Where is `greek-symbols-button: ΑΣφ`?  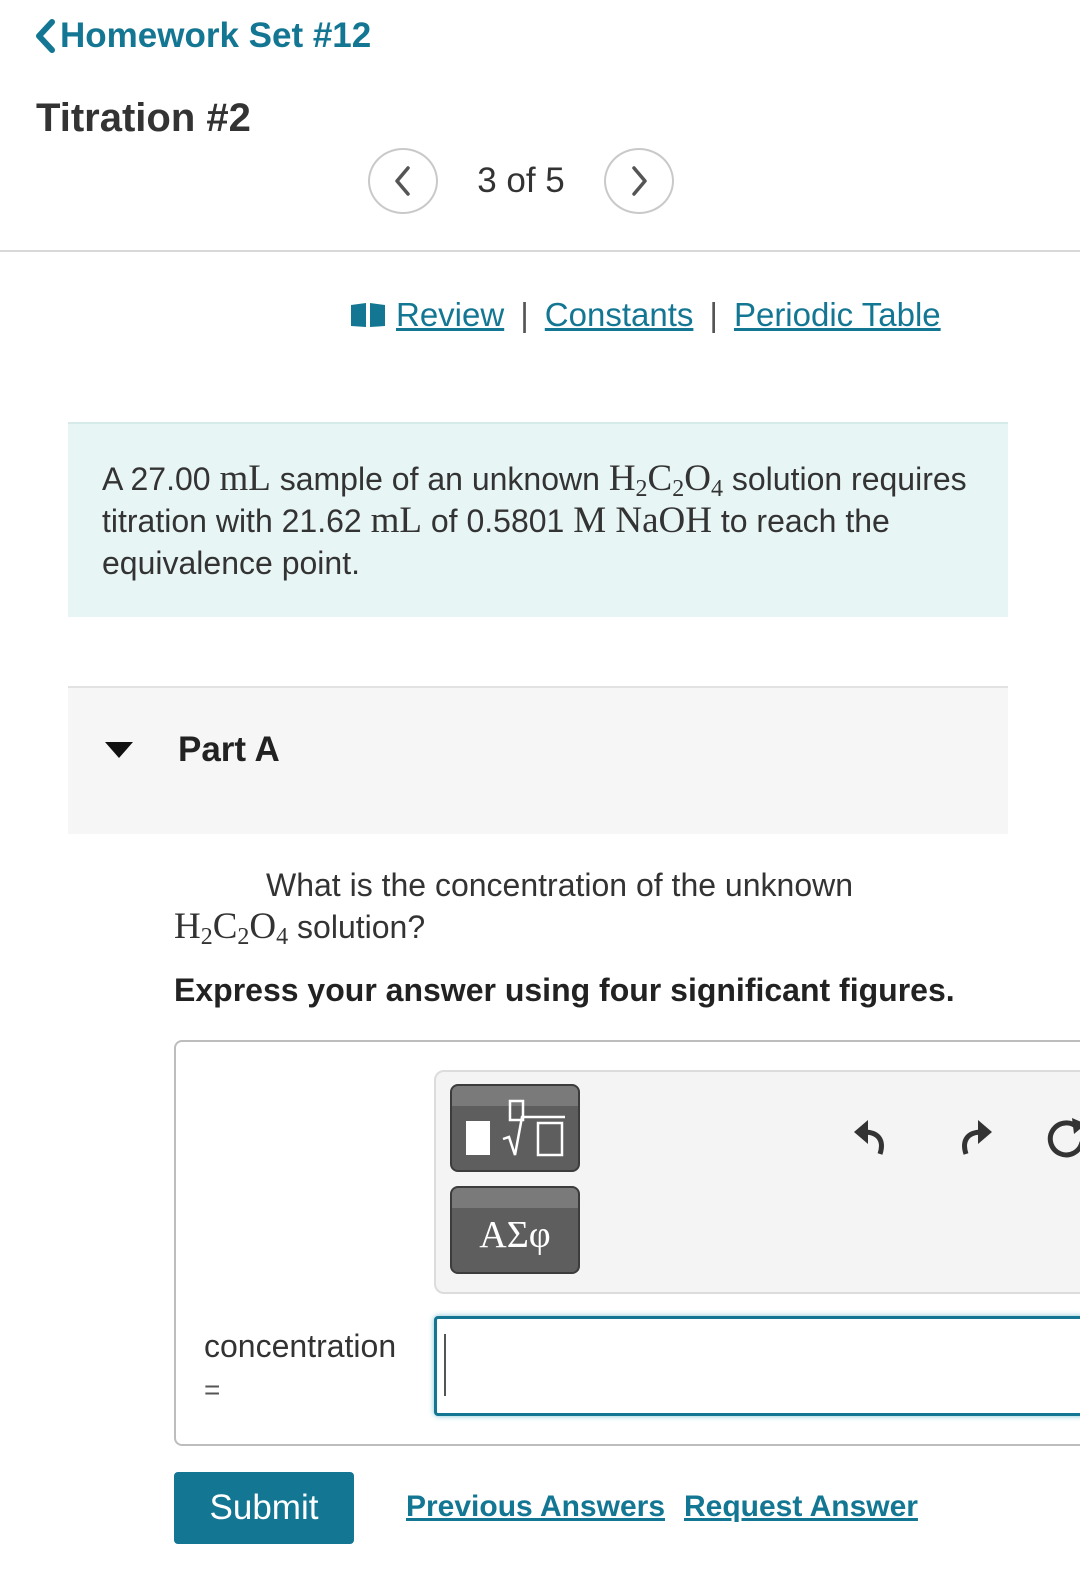
greek-symbols-button: ΑΣφ is located at coordinates (515, 1230).